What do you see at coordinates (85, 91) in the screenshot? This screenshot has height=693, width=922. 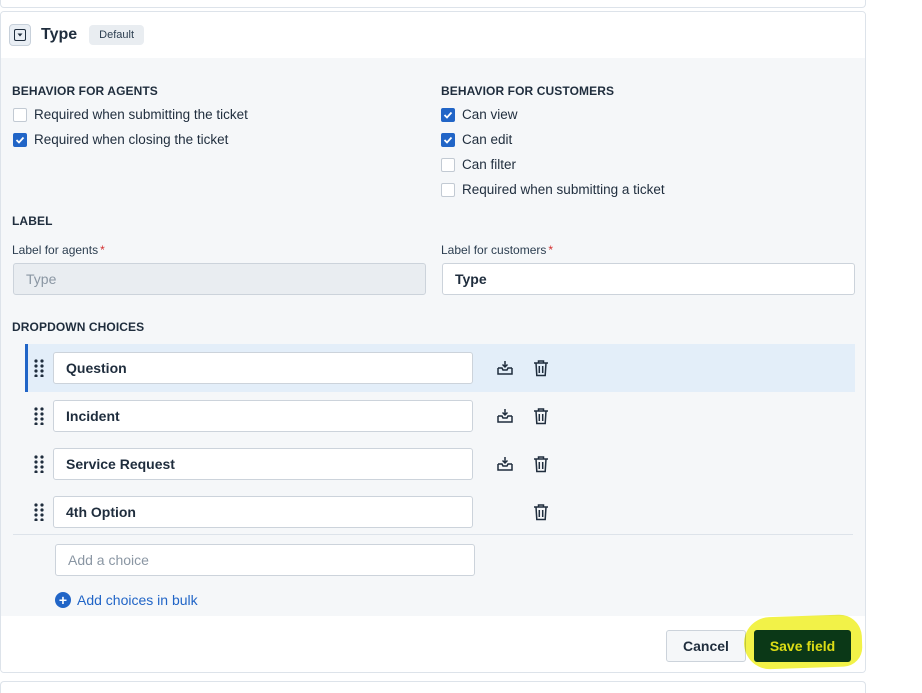 I see `agents-behavior-title: BEHAVIOR FOR AGENTS` at bounding box center [85, 91].